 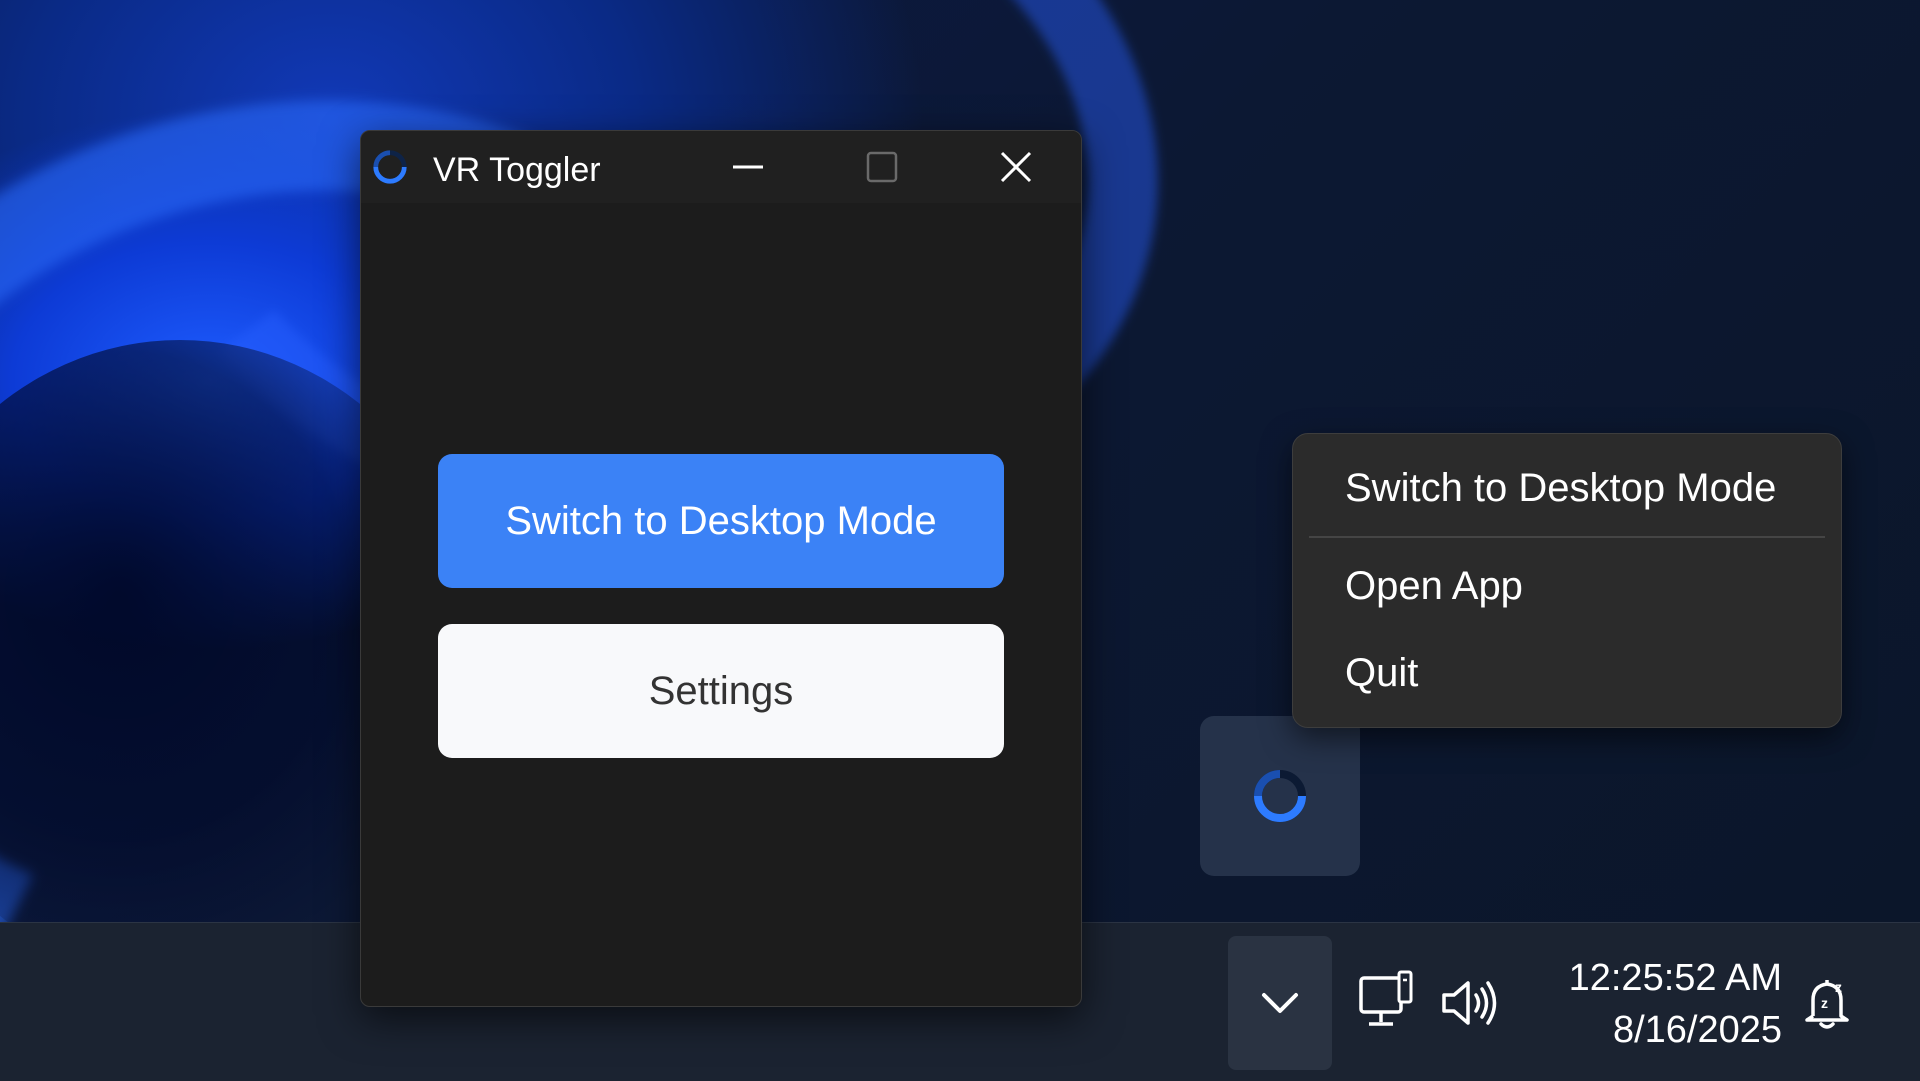 I want to click on menu-divider, so click(x=1567, y=537).